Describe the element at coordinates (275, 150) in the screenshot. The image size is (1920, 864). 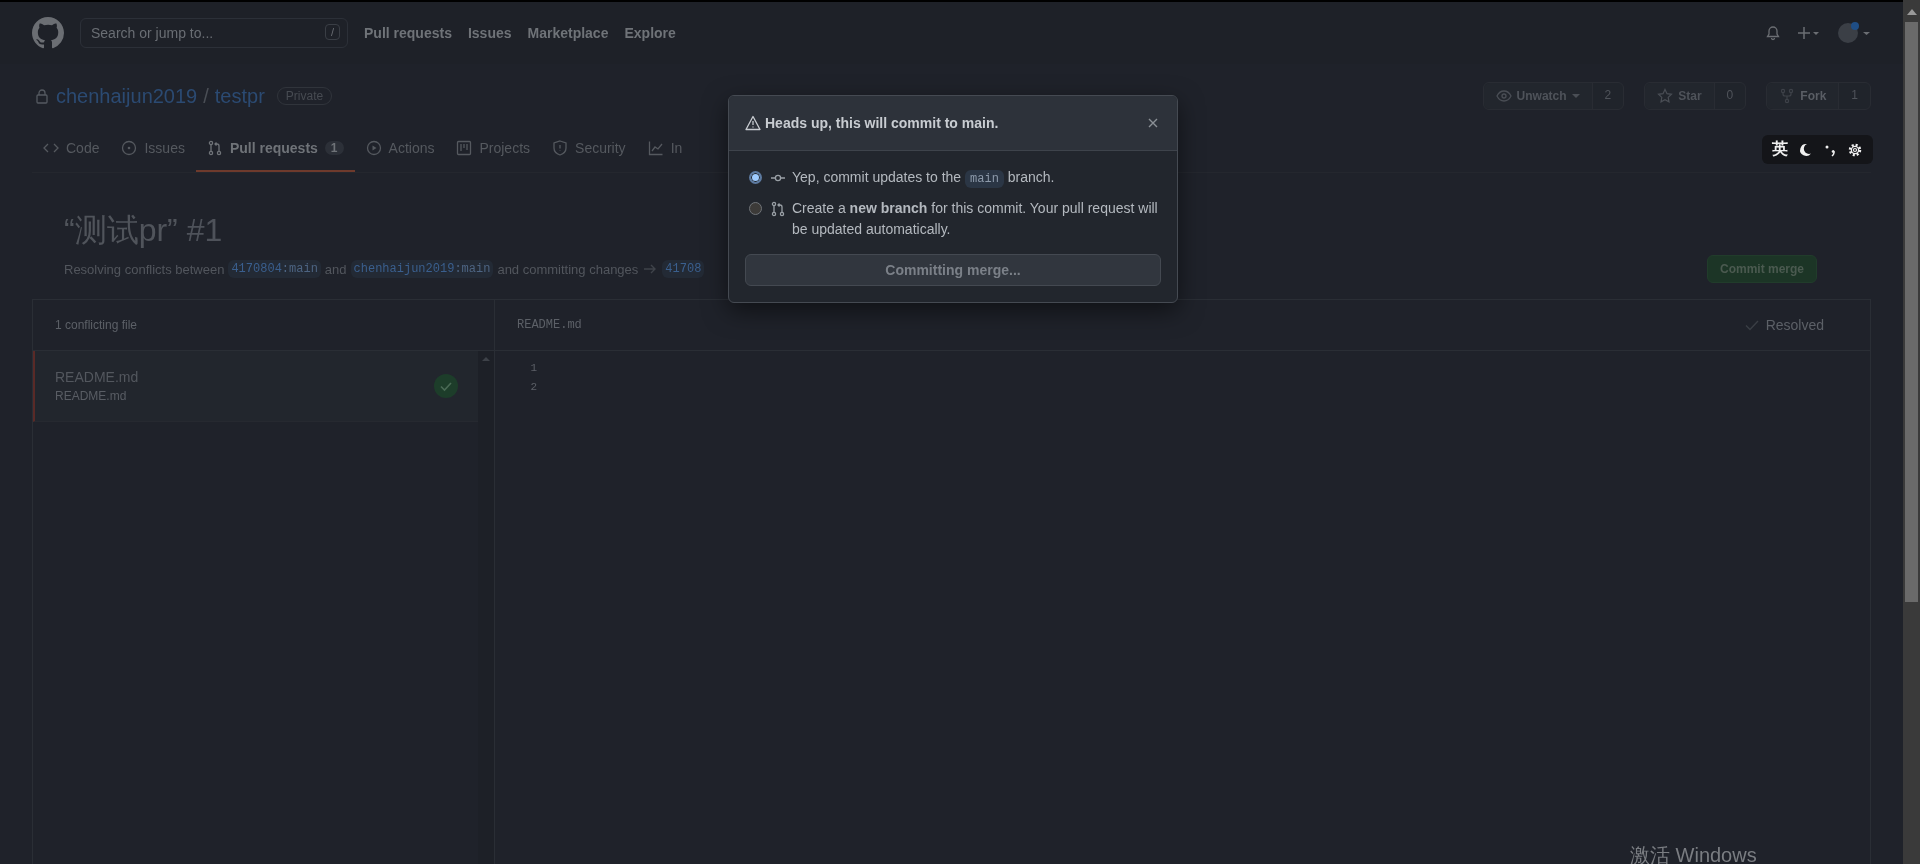
I see `repo-tab: Pull requests 1` at that location.